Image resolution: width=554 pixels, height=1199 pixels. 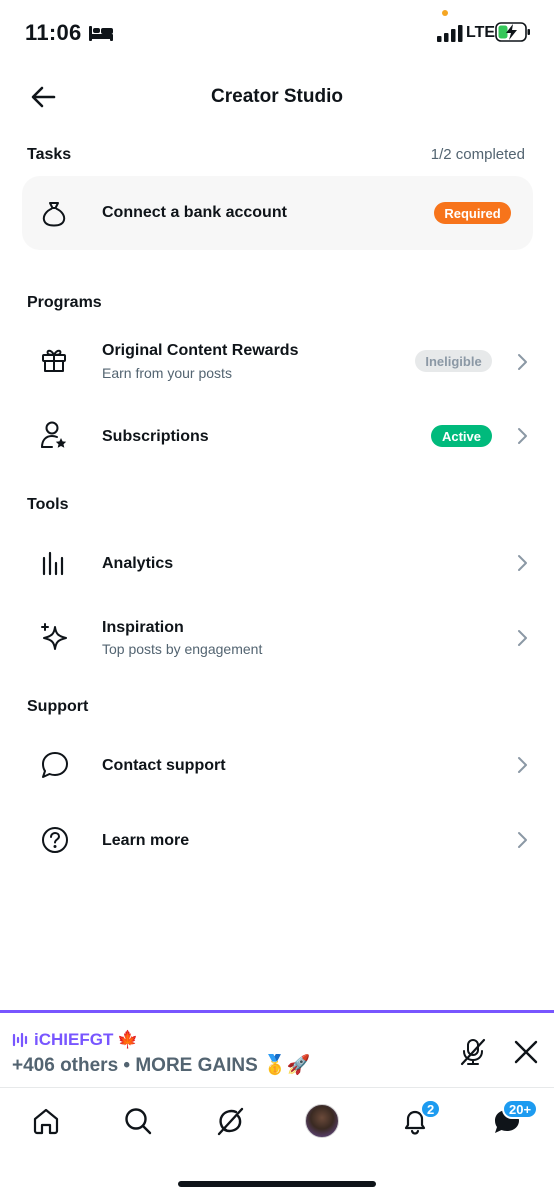 I want to click on header: Creator Studio, so click(x=277, y=98).